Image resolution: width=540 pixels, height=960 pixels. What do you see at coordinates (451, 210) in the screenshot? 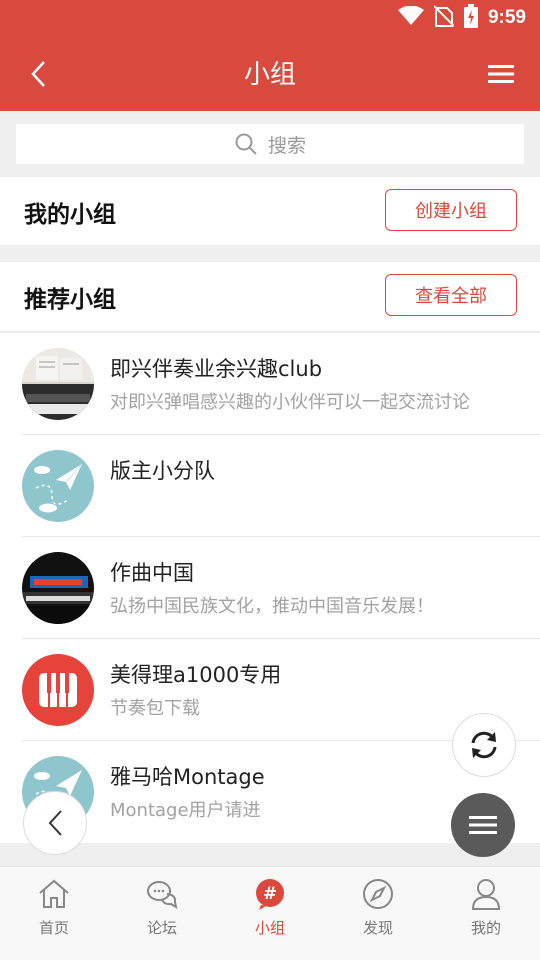
I see `create-group-button: 创建小组` at bounding box center [451, 210].